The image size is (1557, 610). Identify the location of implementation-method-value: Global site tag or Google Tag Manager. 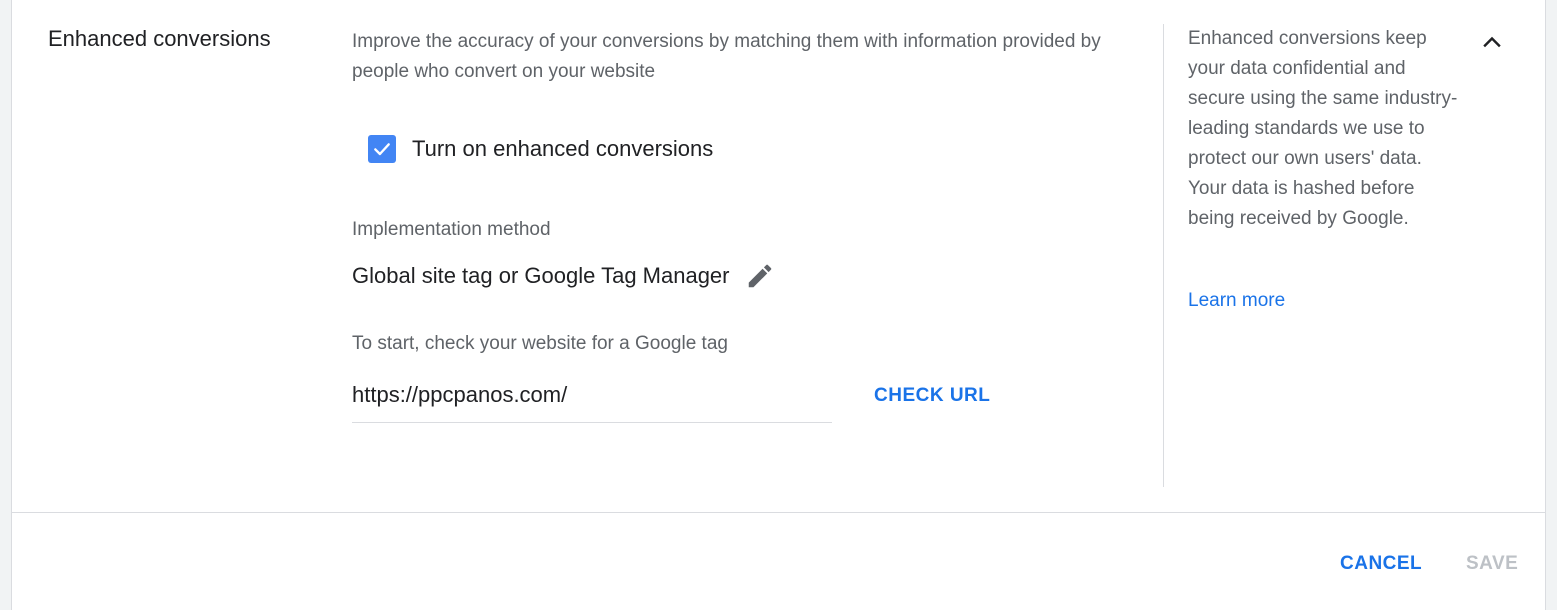
(541, 275).